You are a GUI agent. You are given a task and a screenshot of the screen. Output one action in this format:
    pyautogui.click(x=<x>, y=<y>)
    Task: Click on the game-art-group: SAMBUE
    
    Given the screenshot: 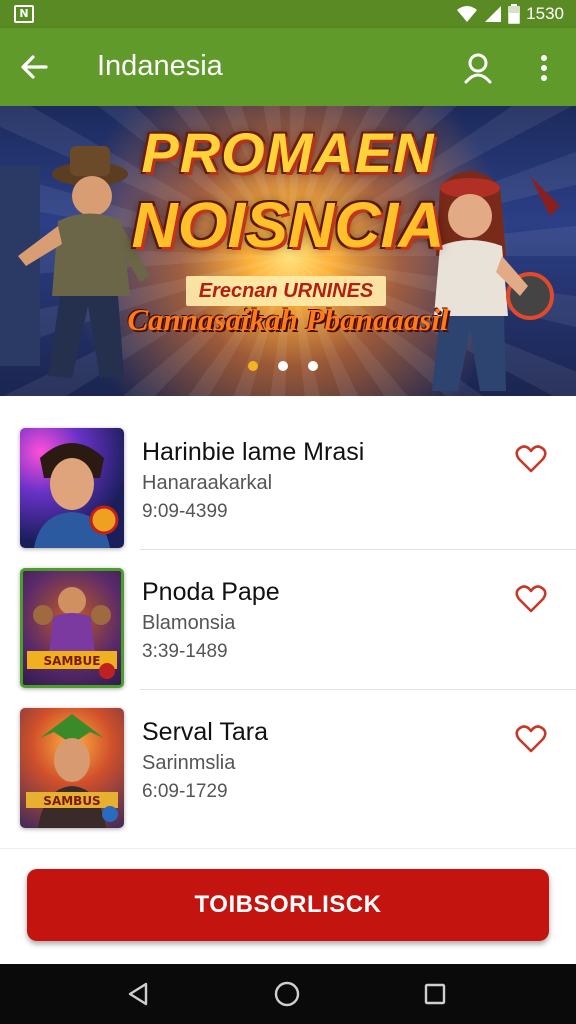 What is the action you would take?
    pyautogui.click(x=72, y=633)
    